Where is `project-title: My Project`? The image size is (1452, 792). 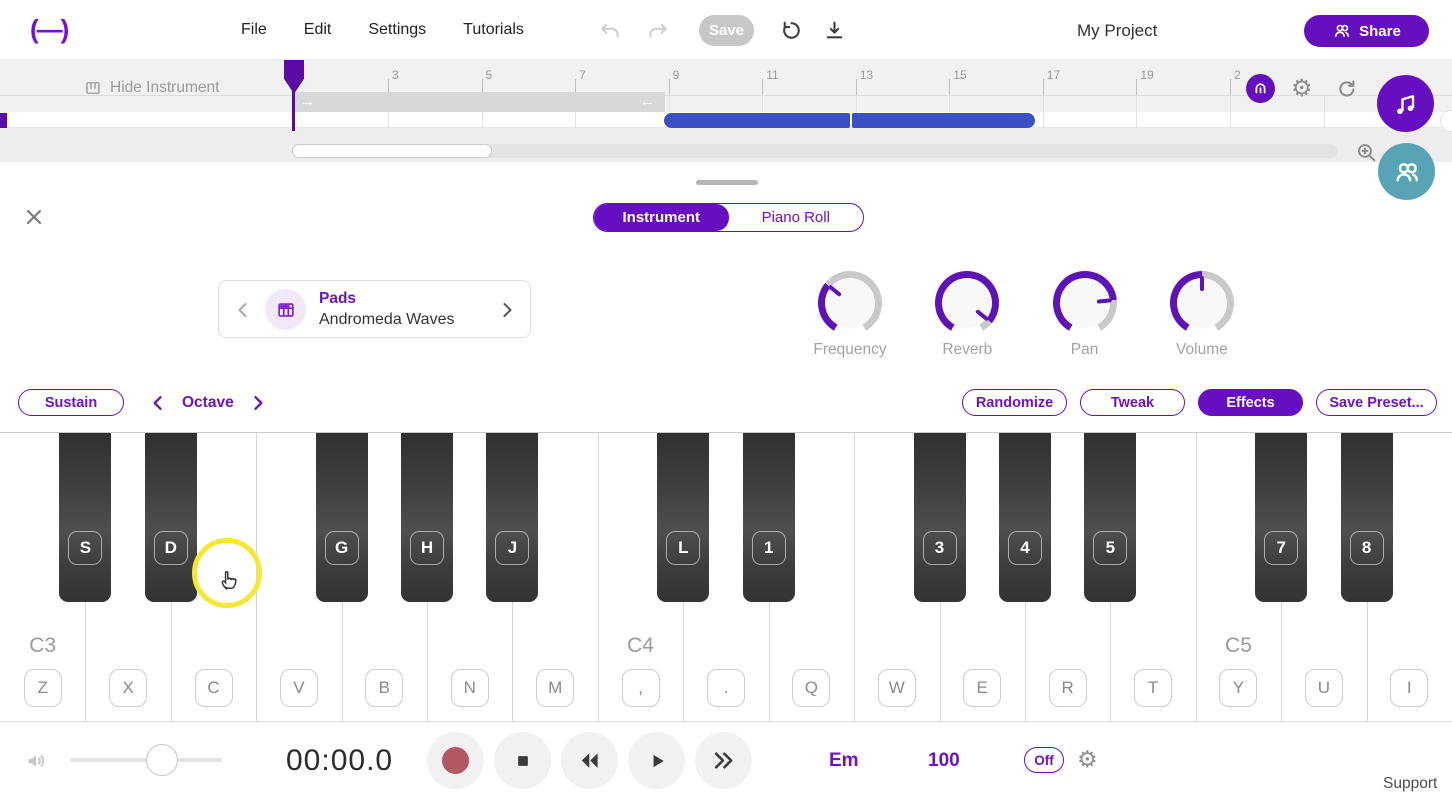 project-title: My Project is located at coordinates (1117, 31).